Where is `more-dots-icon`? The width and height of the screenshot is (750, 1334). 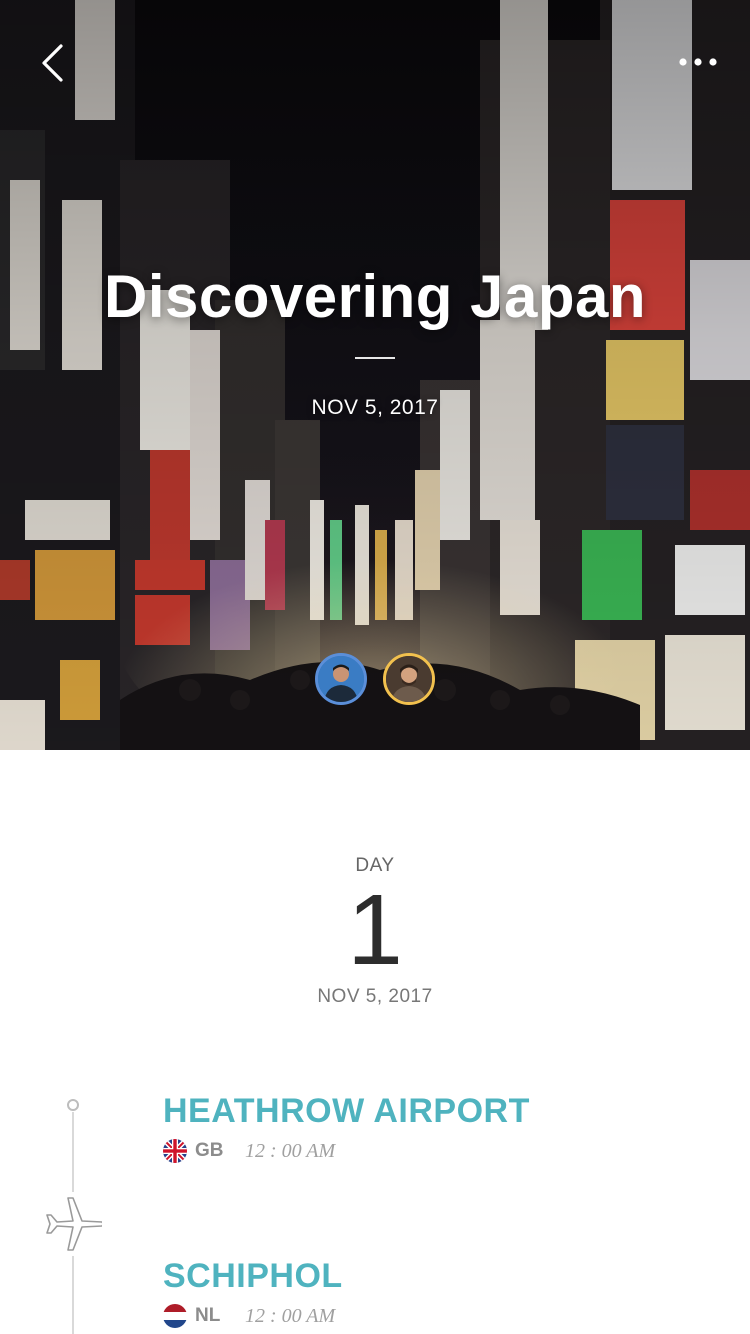
more-dots-icon is located at coordinates (698, 62).